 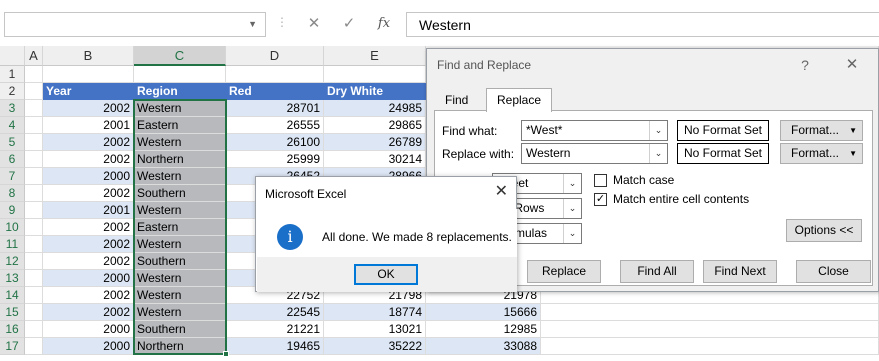 I want to click on row-header: 8, so click(x=12, y=193).